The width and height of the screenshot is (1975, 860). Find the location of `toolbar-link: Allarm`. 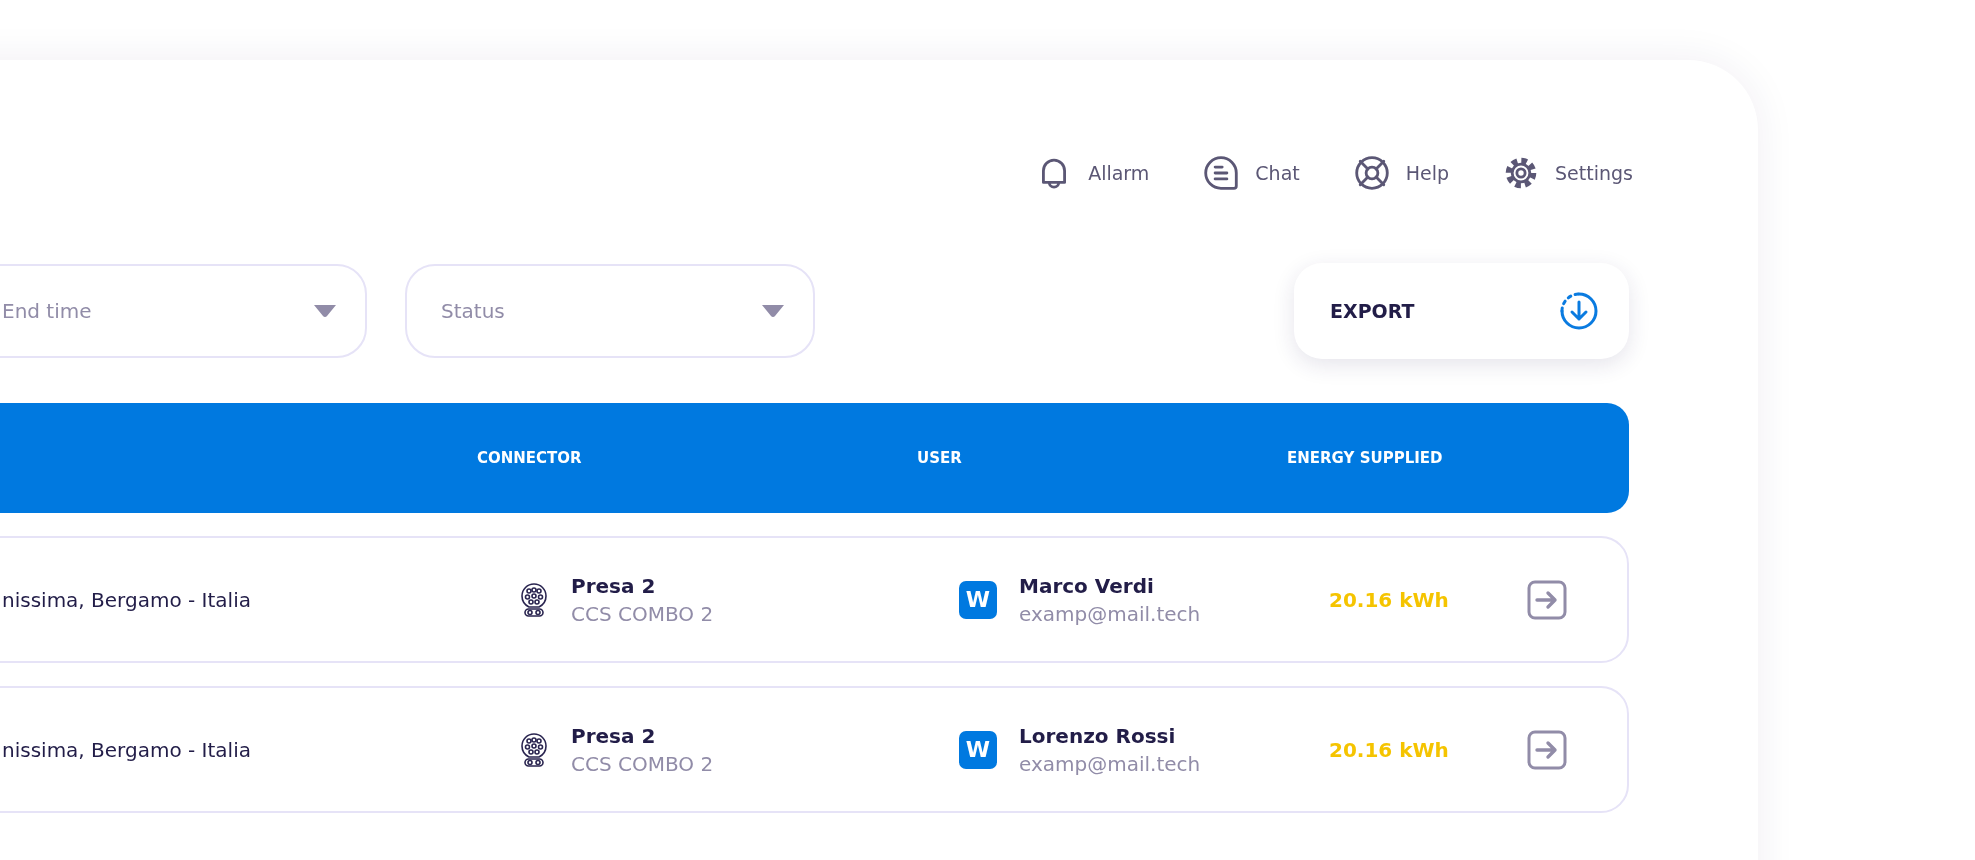

toolbar-link: Allarm is located at coordinates (1119, 173).